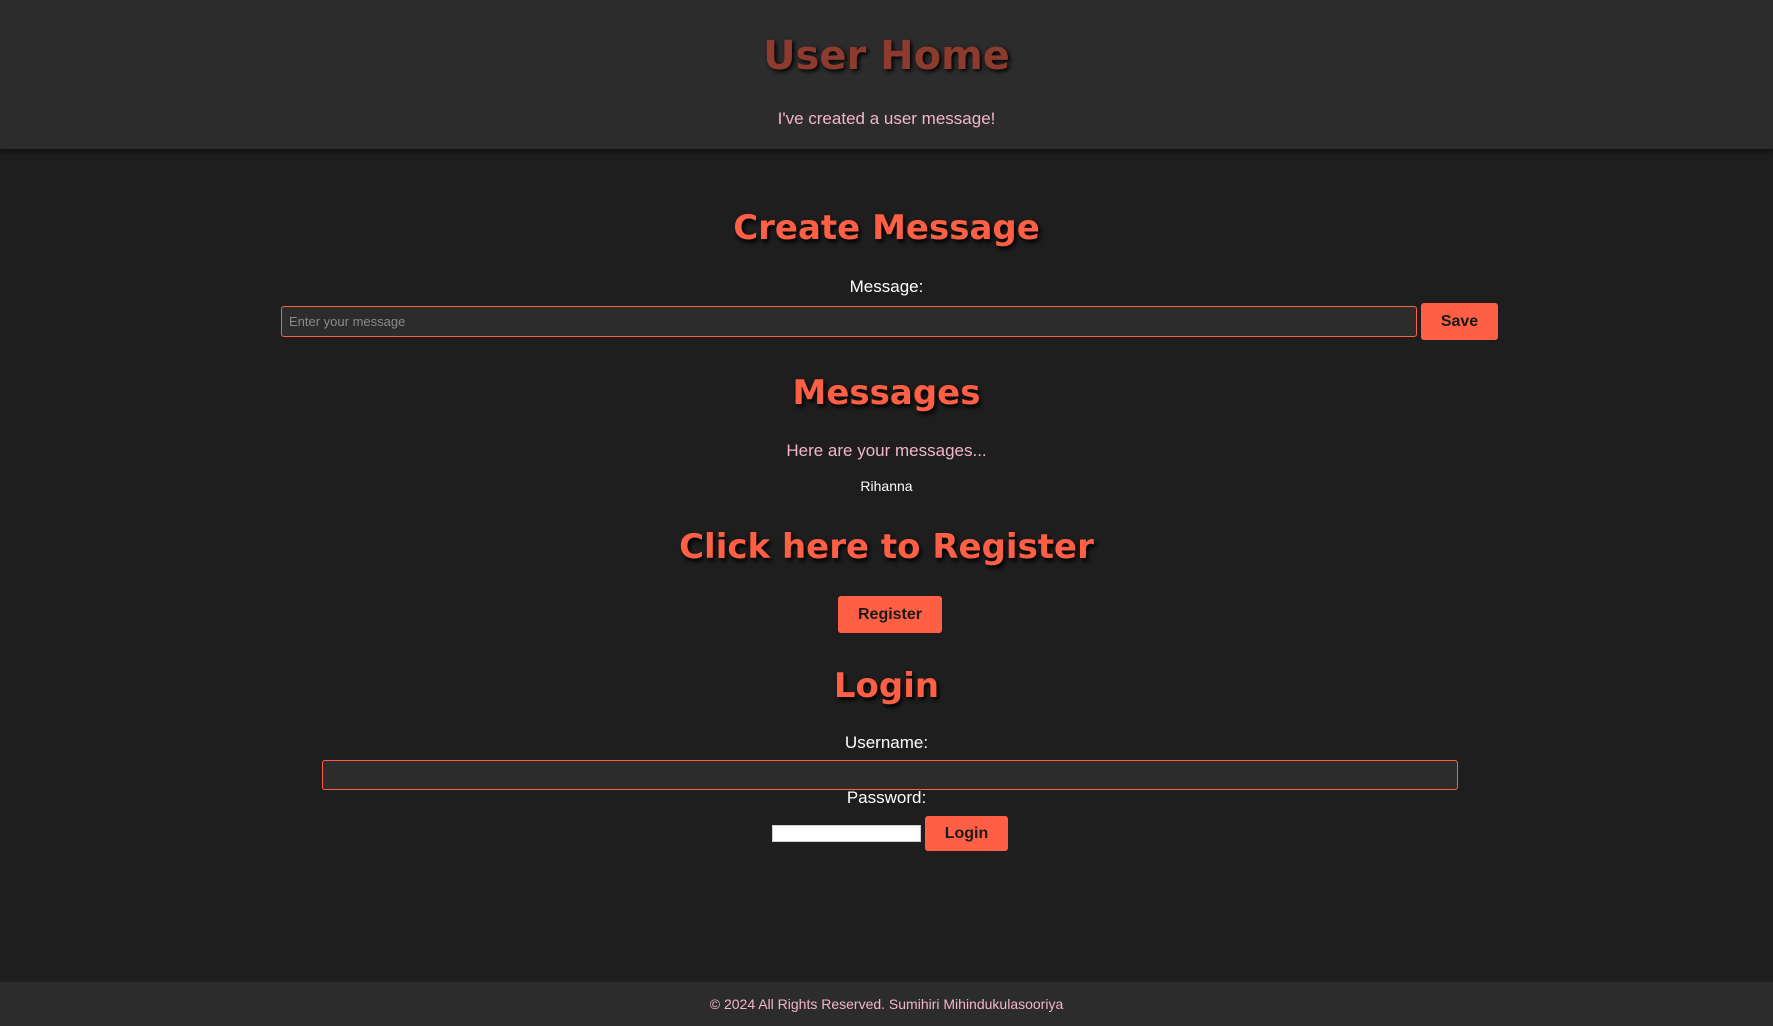  I want to click on messages-title: Messages, so click(886, 393).